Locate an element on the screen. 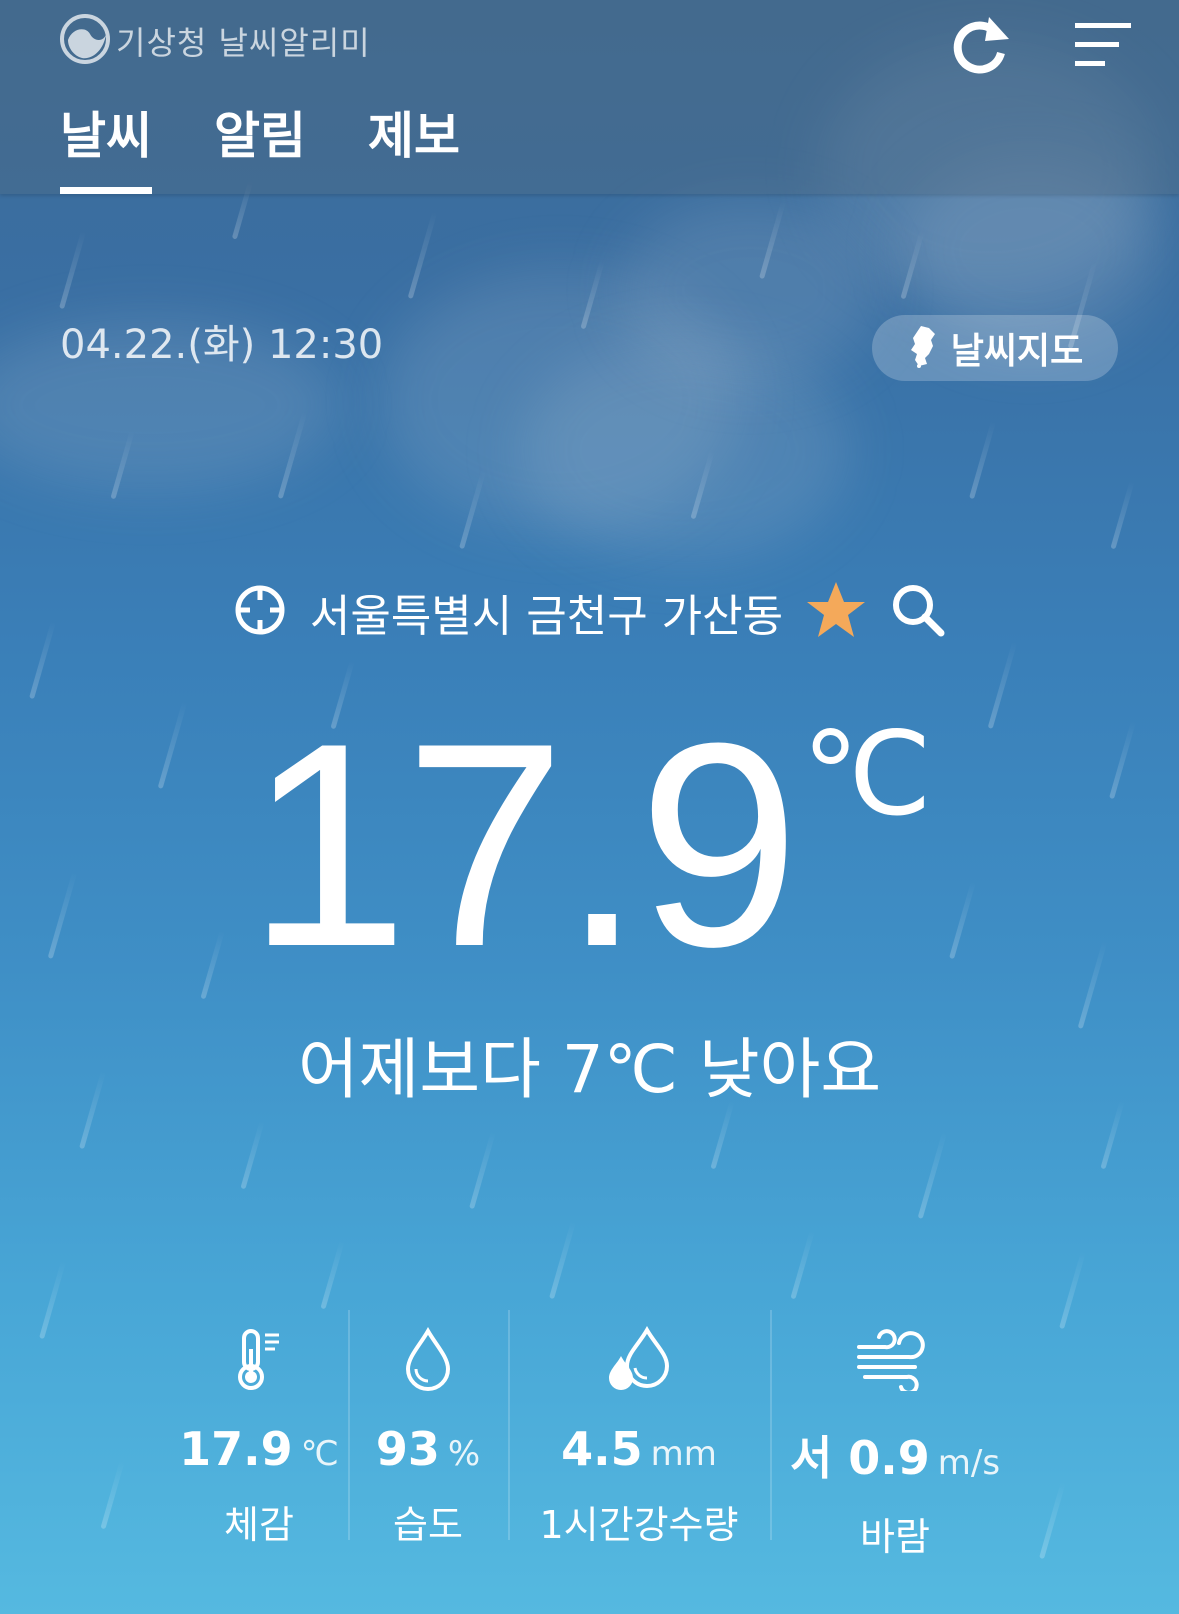  wind-label: 바람 is located at coordinates (895, 1537).